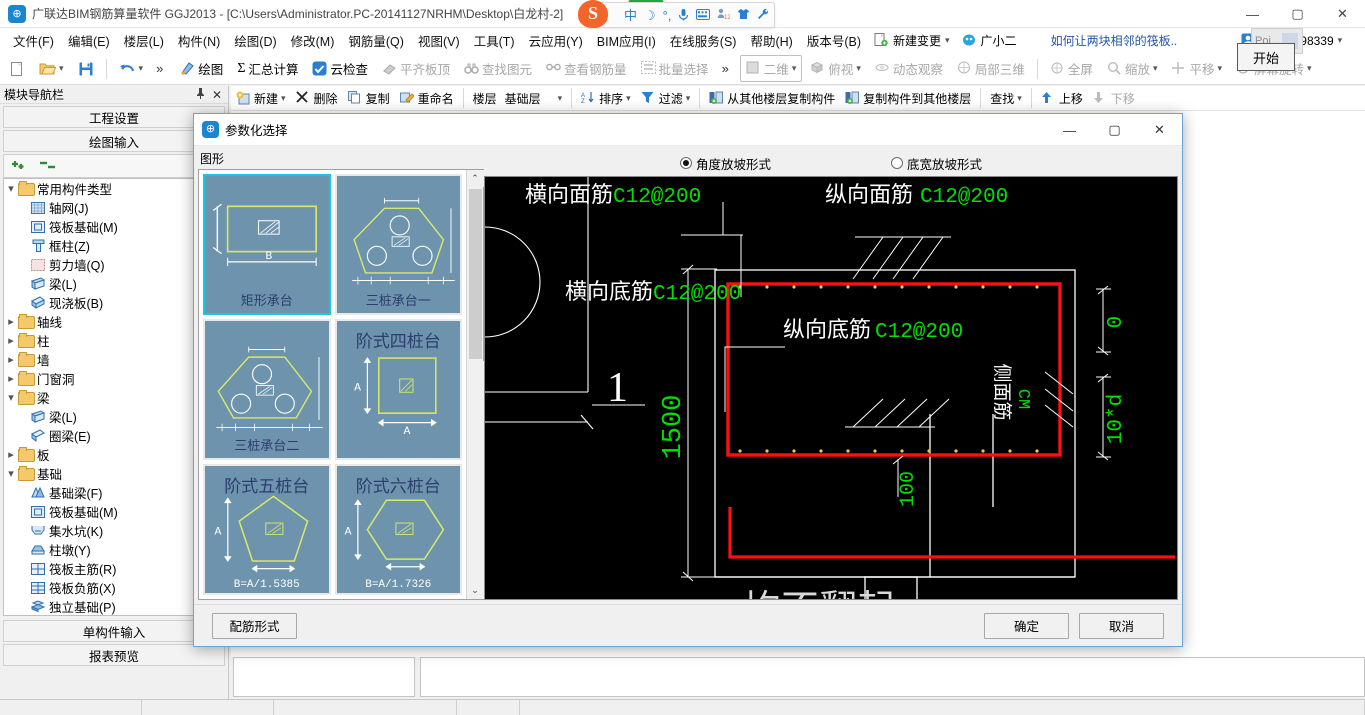 The width and height of the screenshot is (1365, 715). I want to click on dialog-minimize-button: —, so click(1069, 130).